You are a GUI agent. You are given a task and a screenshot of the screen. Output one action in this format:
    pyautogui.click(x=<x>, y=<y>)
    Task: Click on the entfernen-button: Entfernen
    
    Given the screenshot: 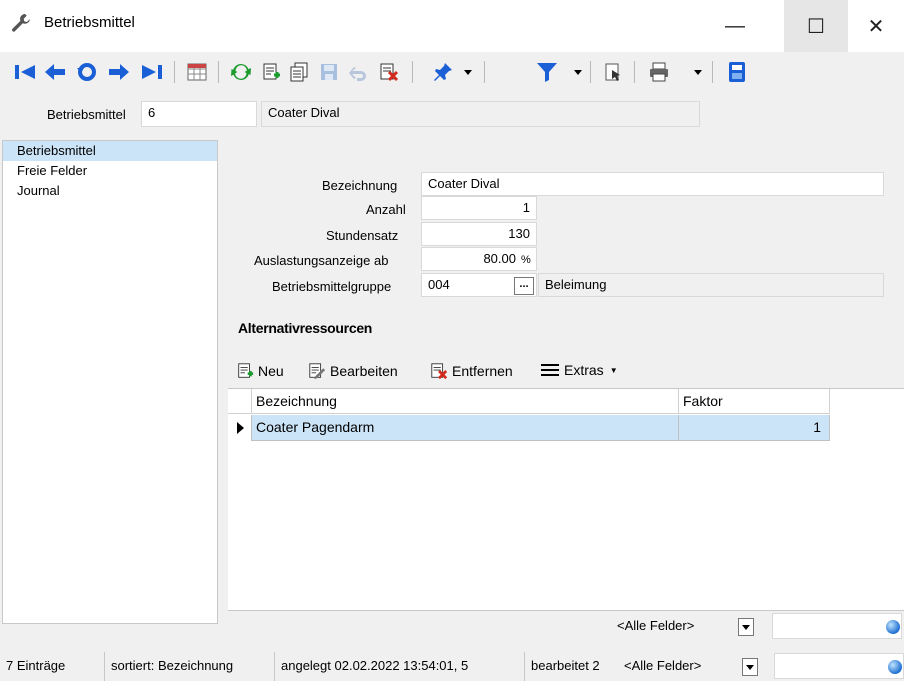 What is the action you would take?
    pyautogui.click(x=471, y=371)
    